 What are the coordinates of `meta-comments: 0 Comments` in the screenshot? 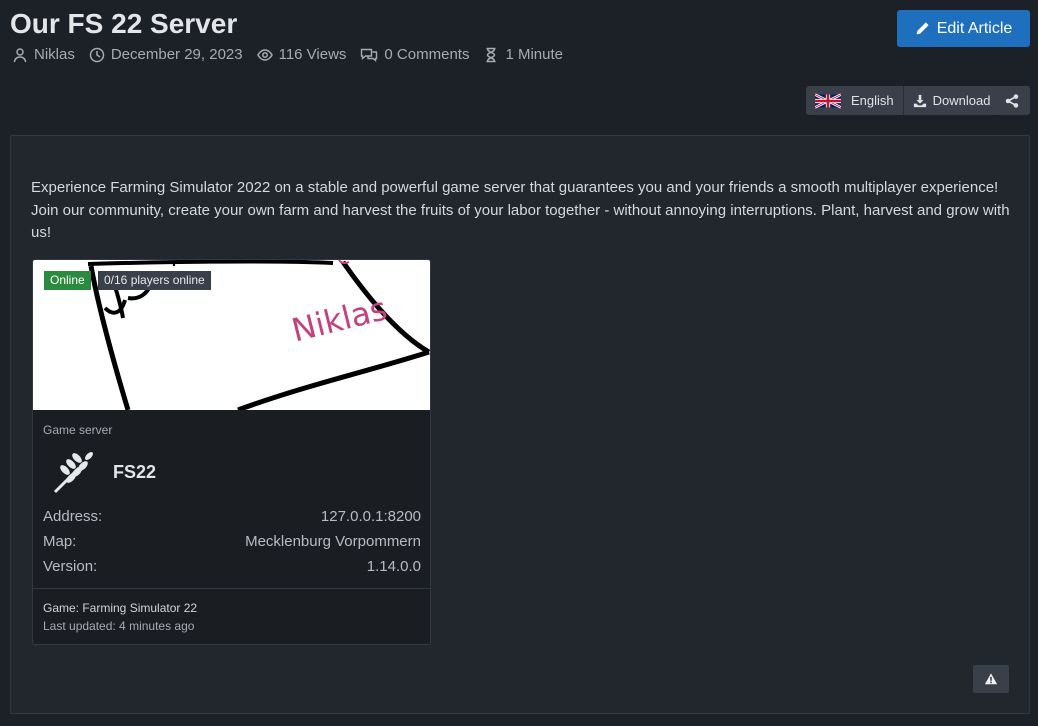 It's located at (414, 54).